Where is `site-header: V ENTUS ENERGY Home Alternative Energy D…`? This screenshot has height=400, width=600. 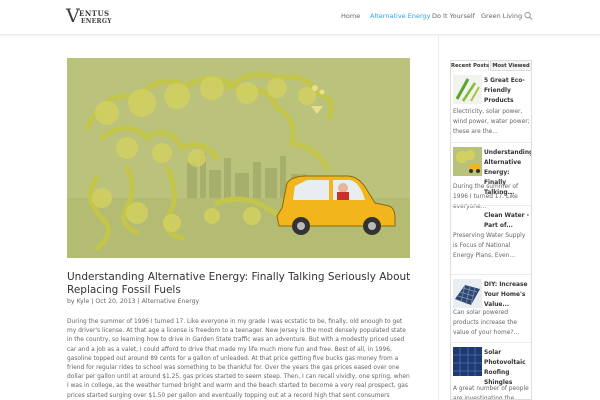
site-header: V ENTUS ENERGY Home Alternative Energy D… is located at coordinates (300, 17).